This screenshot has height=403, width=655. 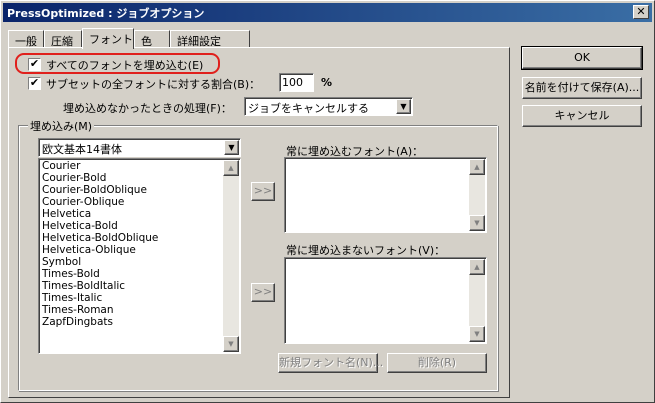 What do you see at coordinates (210, 39) in the screenshot?
I see `tab-advanced: 詳細設定` at bounding box center [210, 39].